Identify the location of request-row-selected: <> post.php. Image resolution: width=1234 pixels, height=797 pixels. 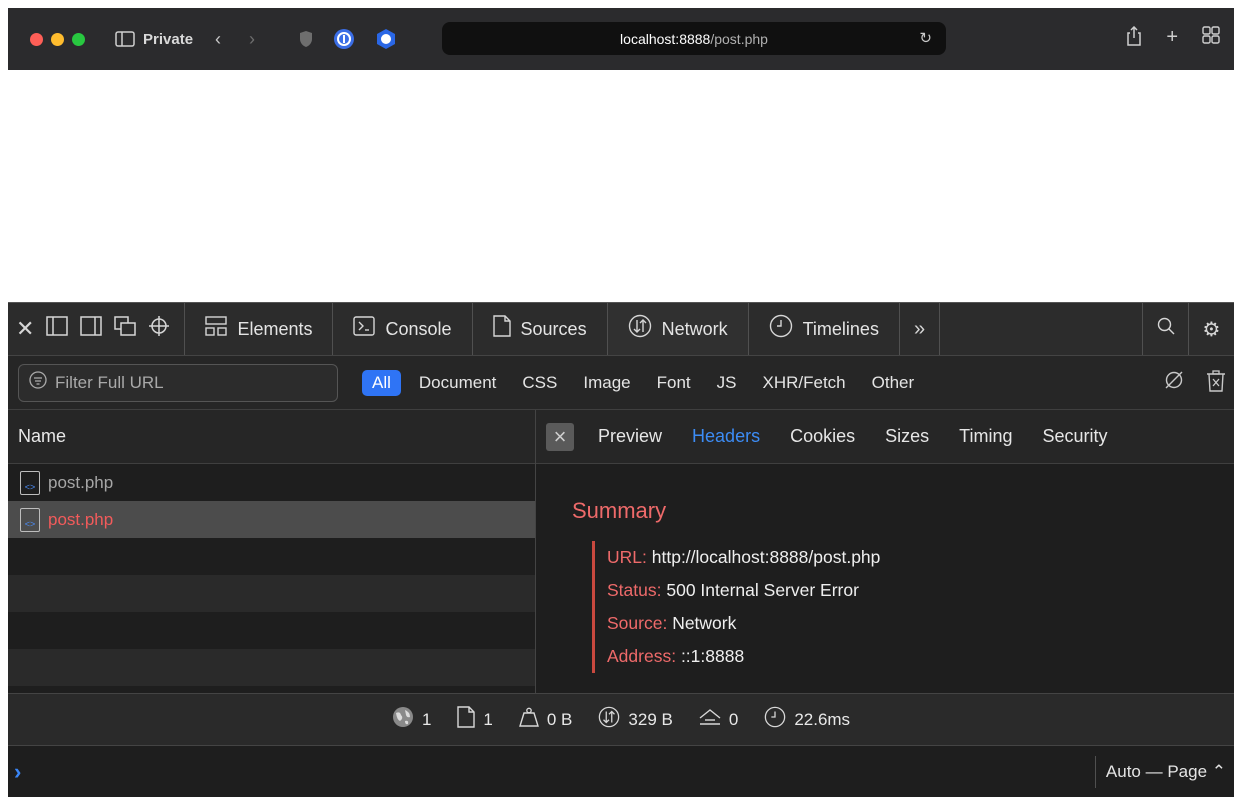
(271, 519).